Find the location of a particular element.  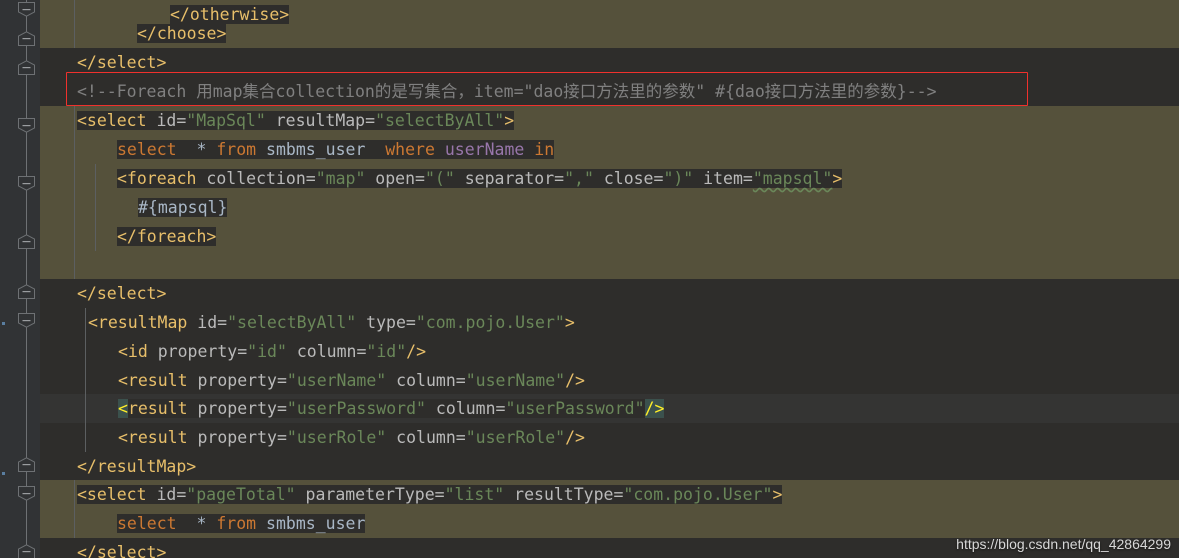

code-token: result is located at coordinates (157, 408).